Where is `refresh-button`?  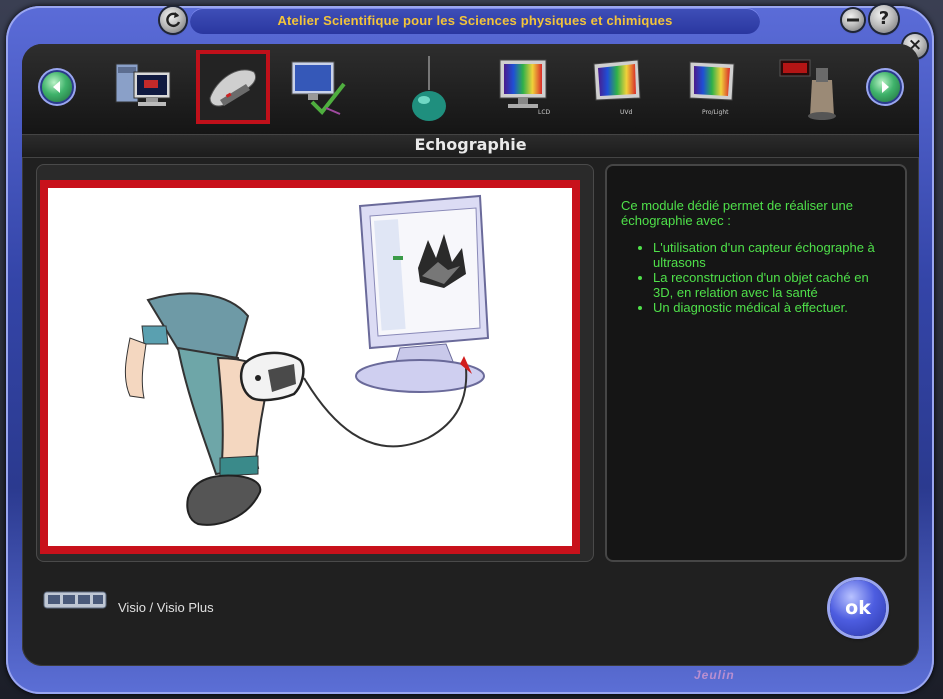 refresh-button is located at coordinates (173, 20).